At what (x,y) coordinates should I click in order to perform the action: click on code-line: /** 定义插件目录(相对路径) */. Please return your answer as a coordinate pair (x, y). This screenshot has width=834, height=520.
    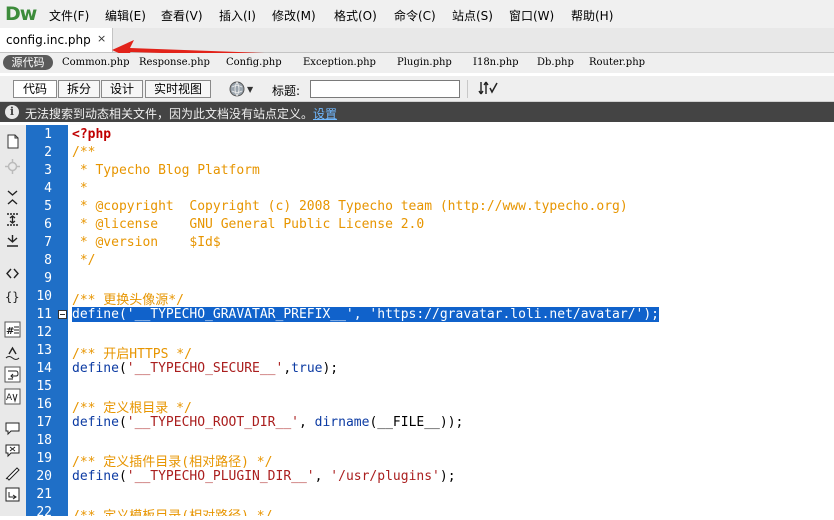
    Looking at the image, I should click on (172, 460).